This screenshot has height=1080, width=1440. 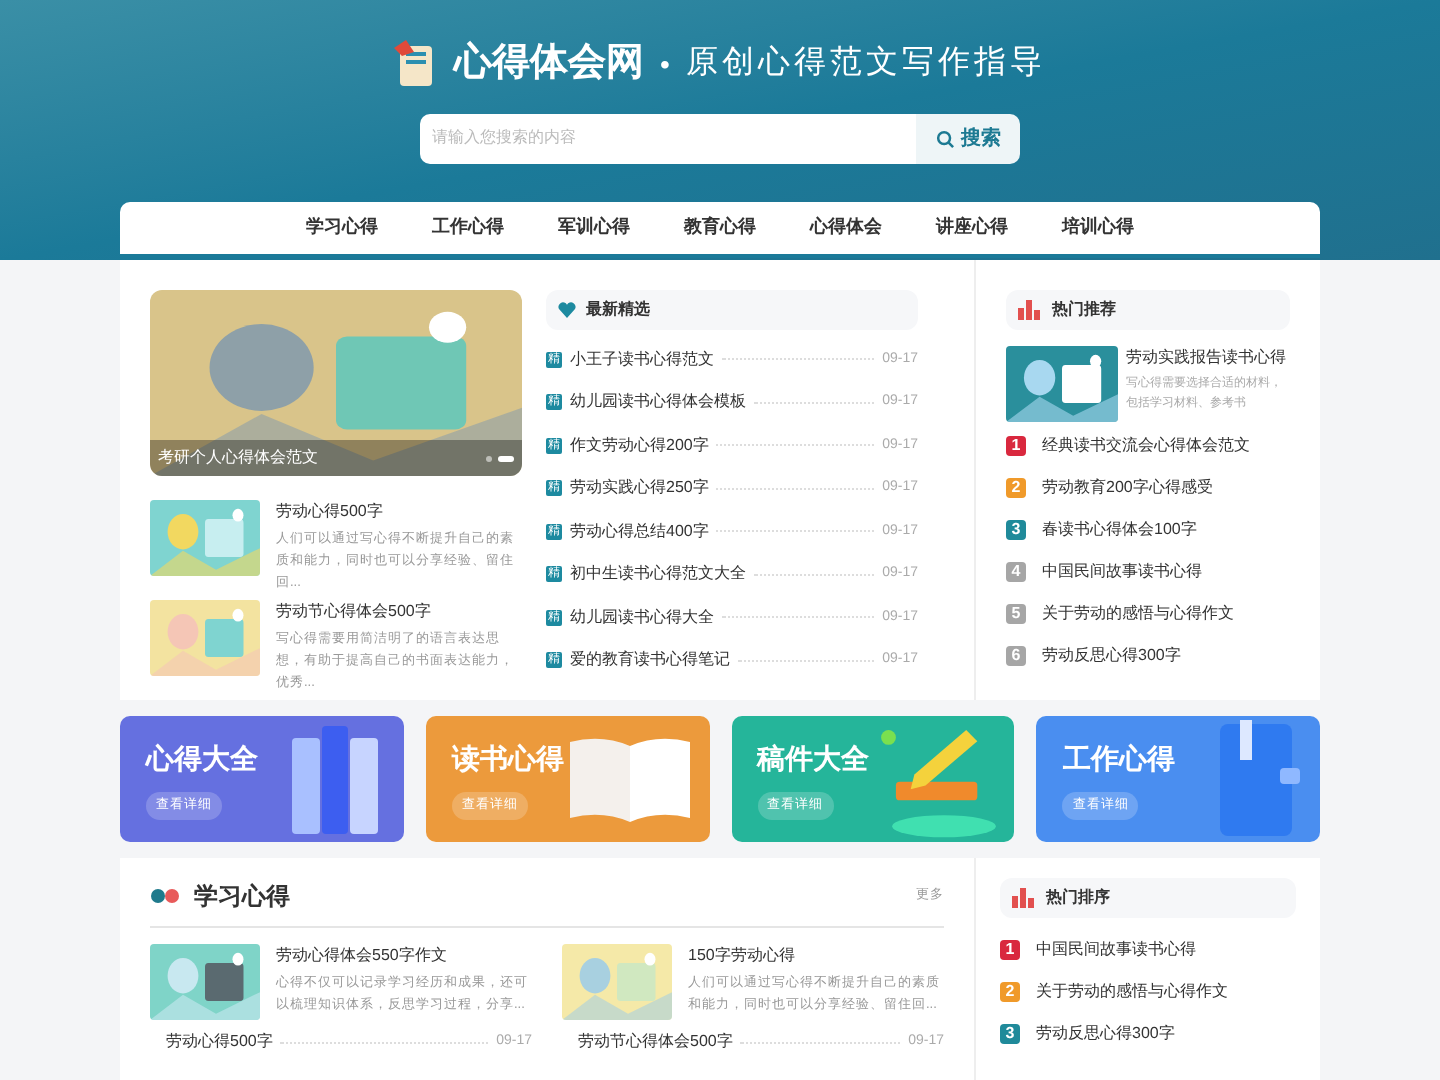 What do you see at coordinates (404, 956) in the screenshot?
I see `article-title: 劳动心得体会550字作文` at bounding box center [404, 956].